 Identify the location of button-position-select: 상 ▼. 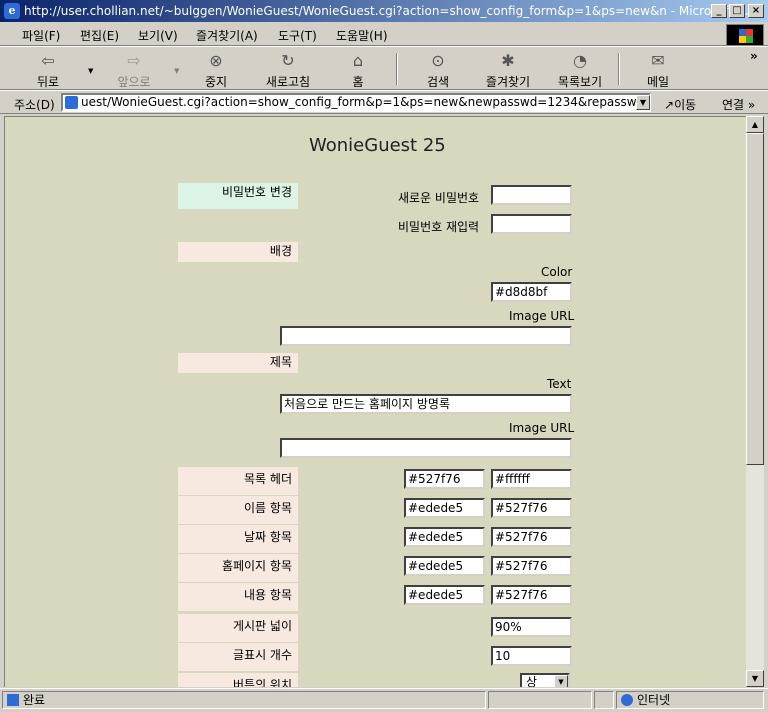
(545, 680).